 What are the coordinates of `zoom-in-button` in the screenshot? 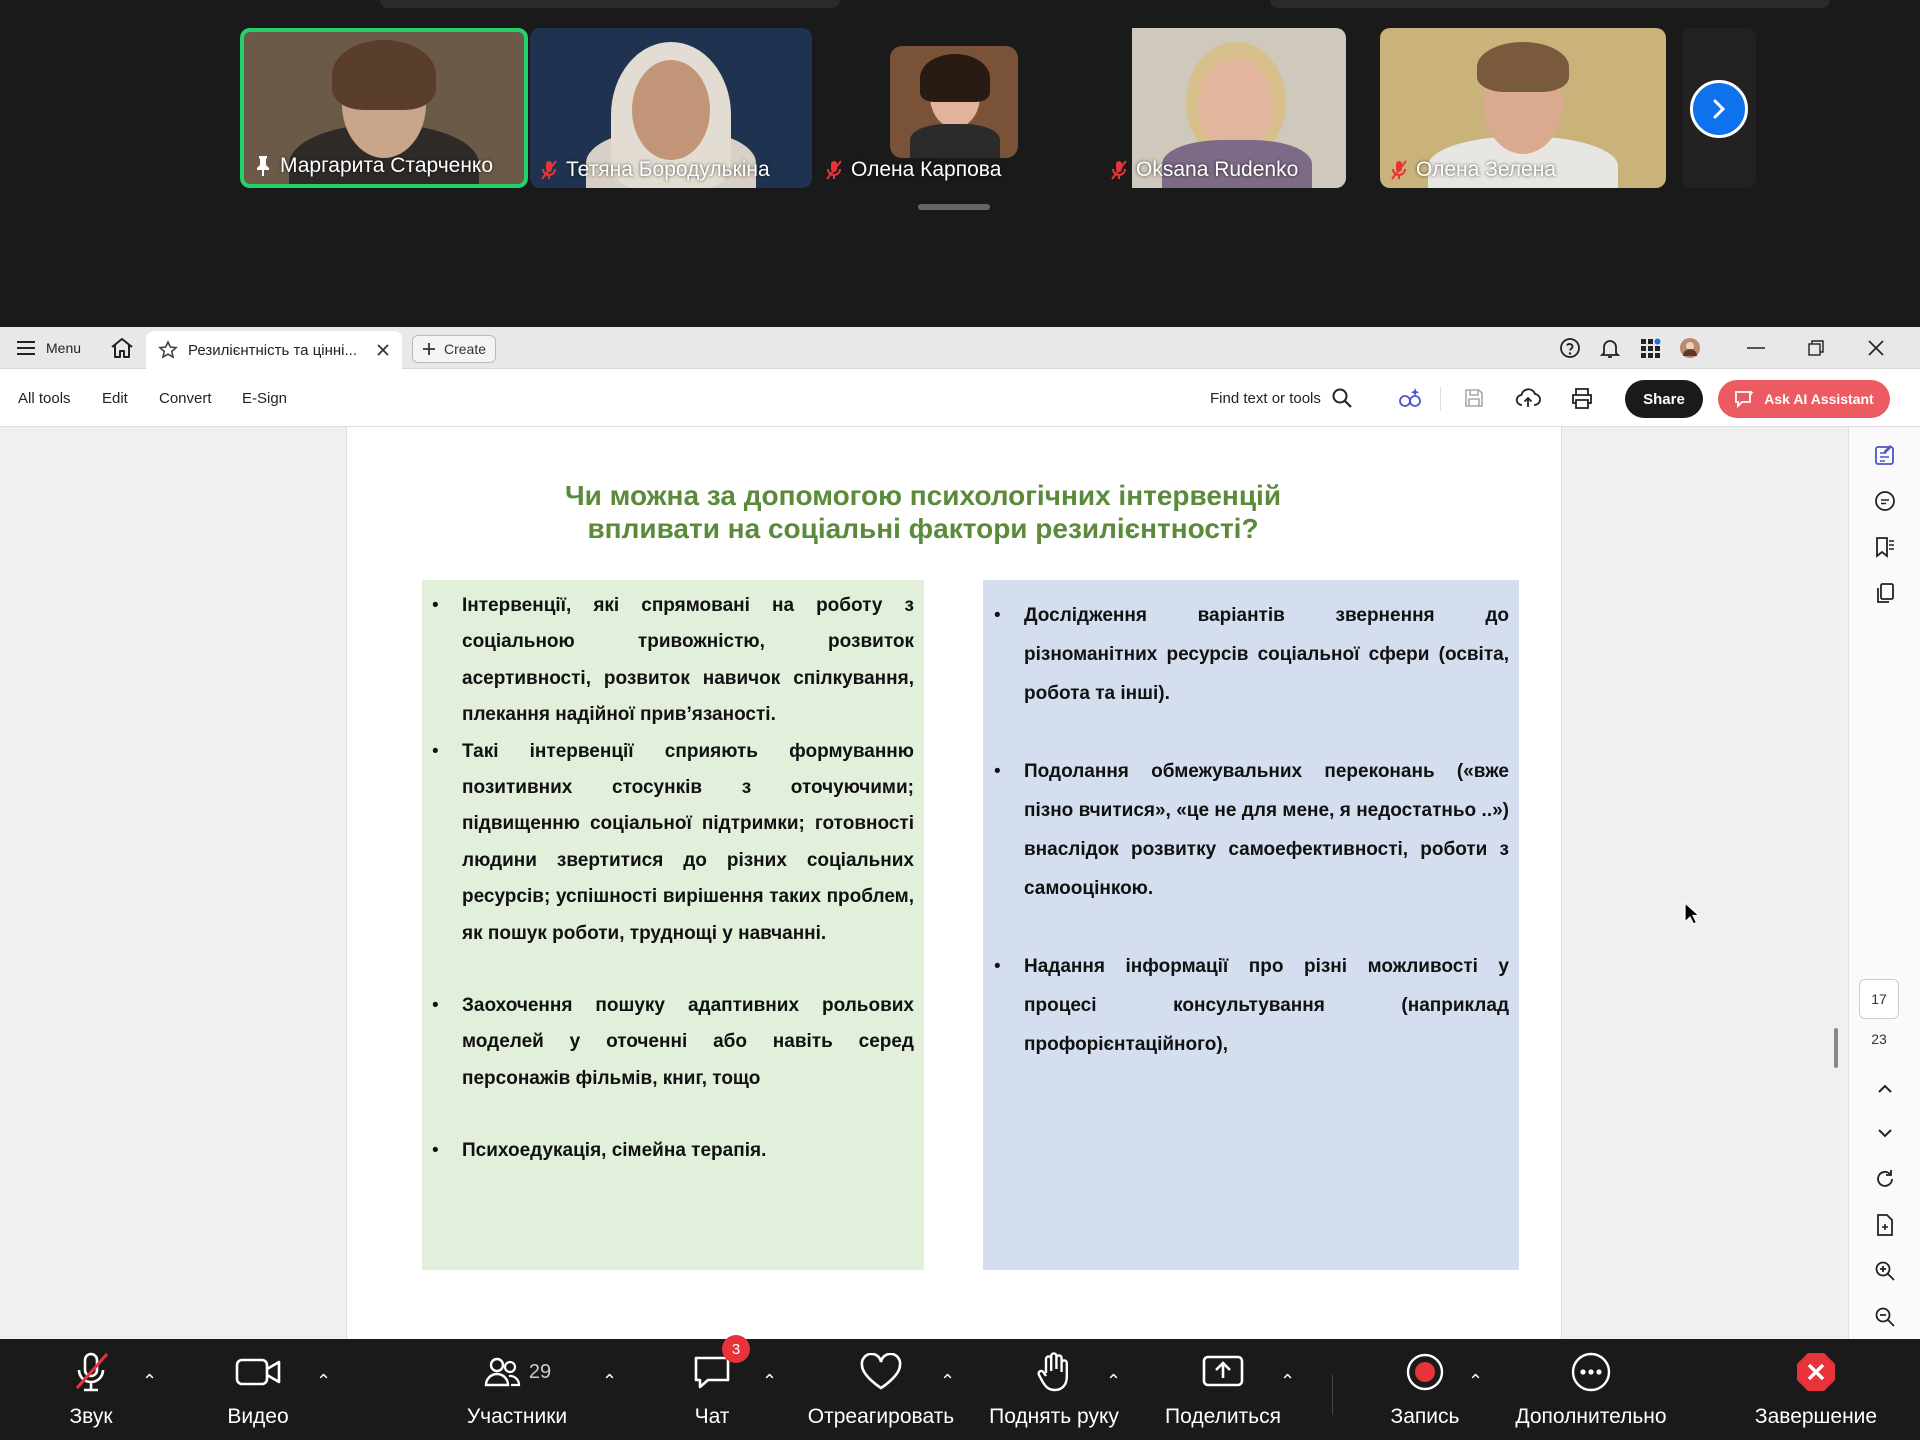 It's located at (1885, 1271).